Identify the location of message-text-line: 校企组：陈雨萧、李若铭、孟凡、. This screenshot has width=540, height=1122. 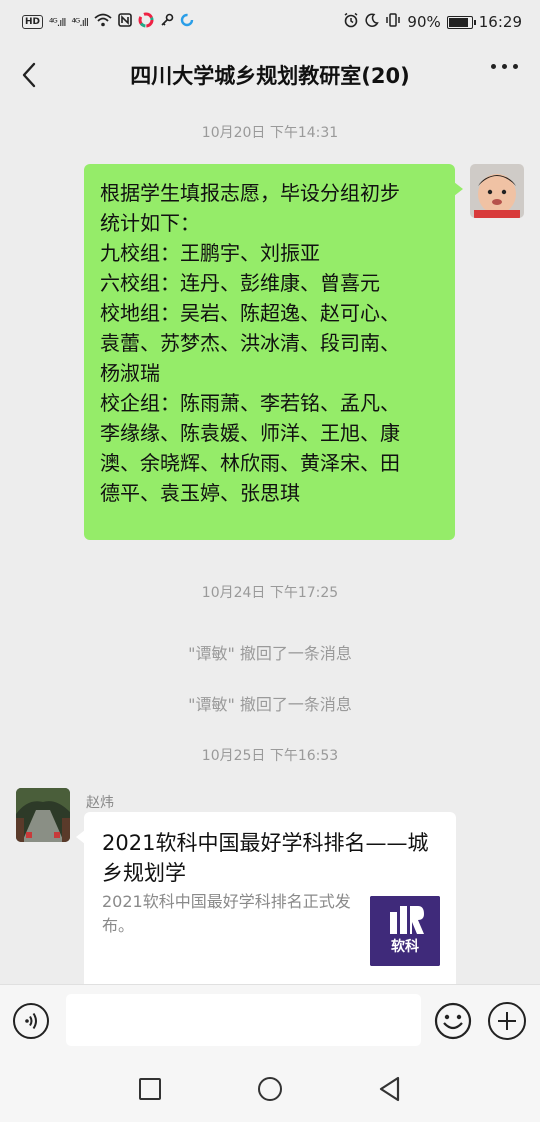
(250, 403).